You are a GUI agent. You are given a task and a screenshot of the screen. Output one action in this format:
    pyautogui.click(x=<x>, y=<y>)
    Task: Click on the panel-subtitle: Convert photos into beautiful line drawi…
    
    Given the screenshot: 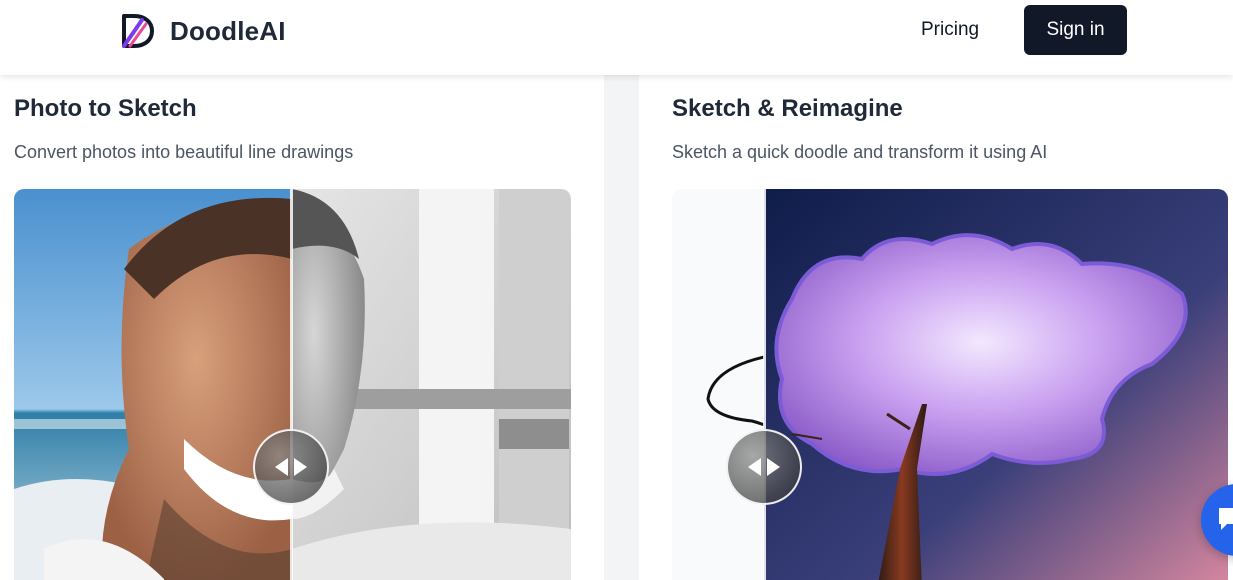 What is the action you would take?
    pyautogui.click(x=184, y=152)
    